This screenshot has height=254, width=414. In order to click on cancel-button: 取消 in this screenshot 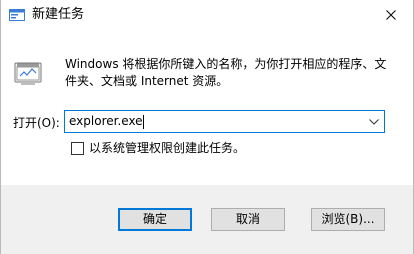, I will do `click(248, 219)`.